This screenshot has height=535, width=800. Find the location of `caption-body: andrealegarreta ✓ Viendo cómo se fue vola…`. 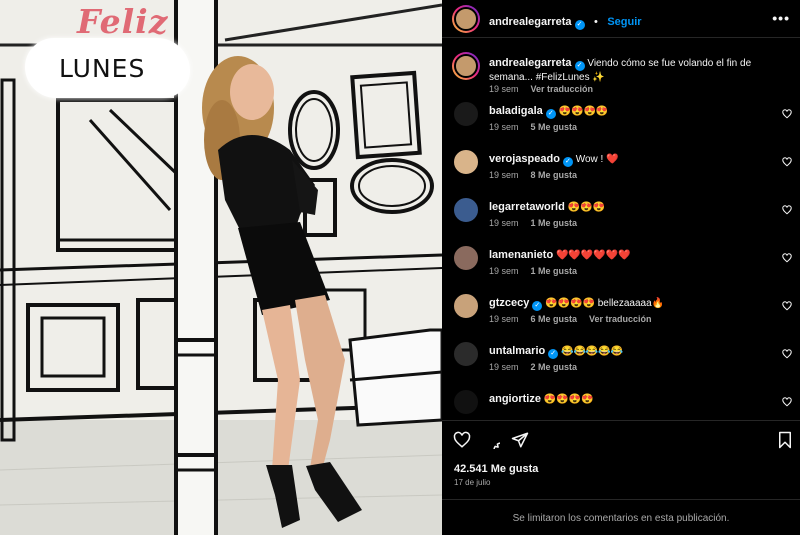

caption-body: andrealegarreta ✓ Viendo cómo se fue vola… is located at coordinates (629, 70).